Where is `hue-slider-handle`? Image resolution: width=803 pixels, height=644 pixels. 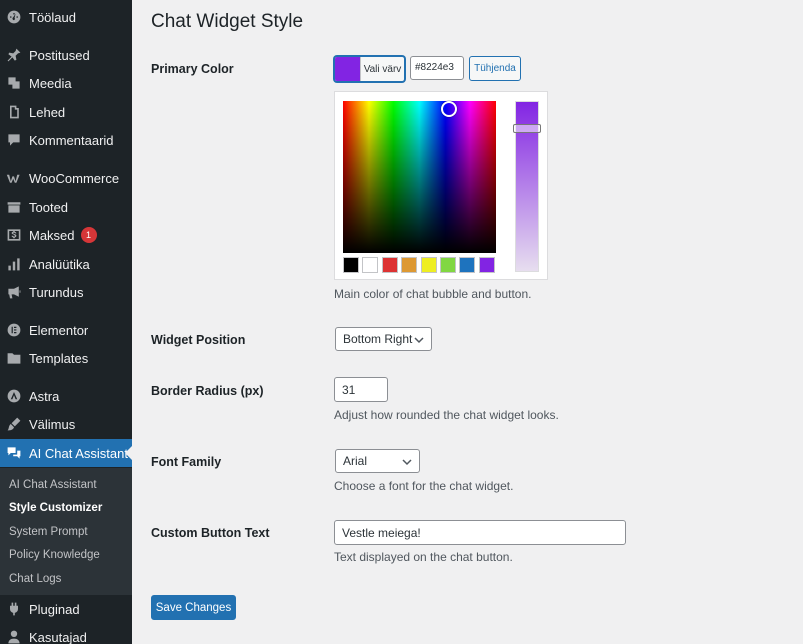
hue-slider-handle is located at coordinates (527, 128).